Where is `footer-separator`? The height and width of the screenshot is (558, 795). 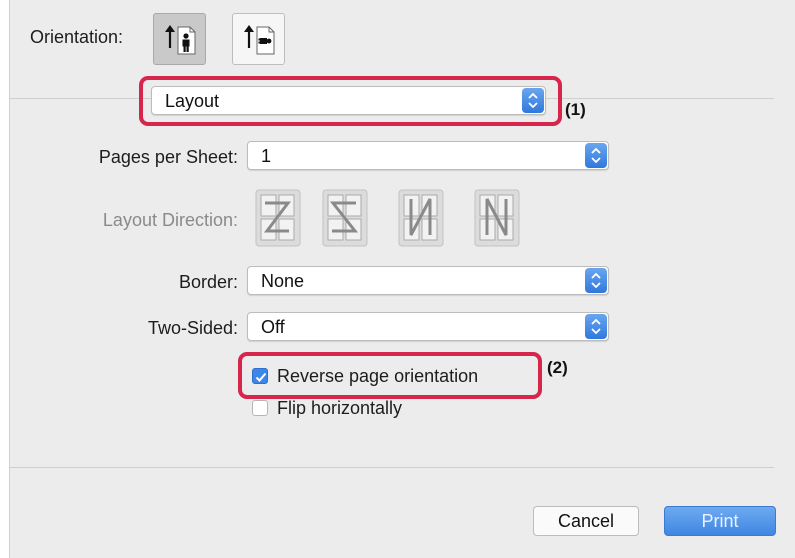 footer-separator is located at coordinates (391, 467).